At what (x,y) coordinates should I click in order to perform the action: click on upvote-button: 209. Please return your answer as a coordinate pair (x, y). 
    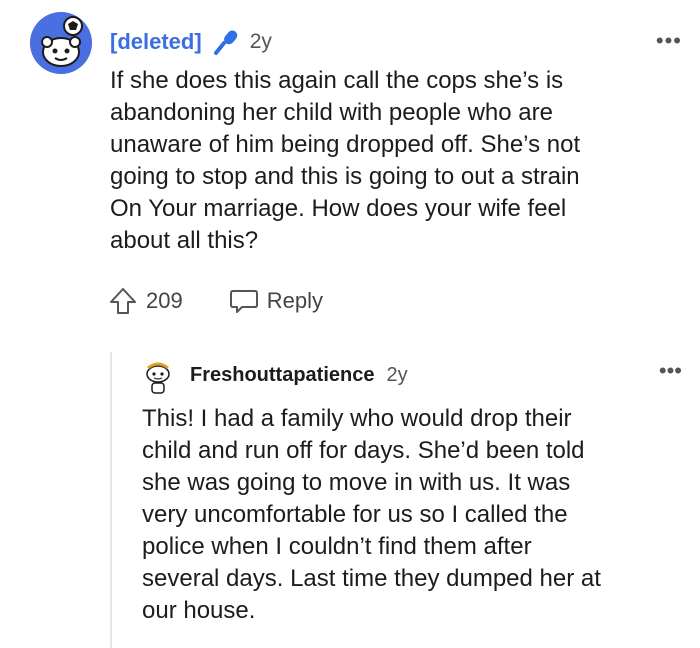
    Looking at the image, I should click on (145, 301).